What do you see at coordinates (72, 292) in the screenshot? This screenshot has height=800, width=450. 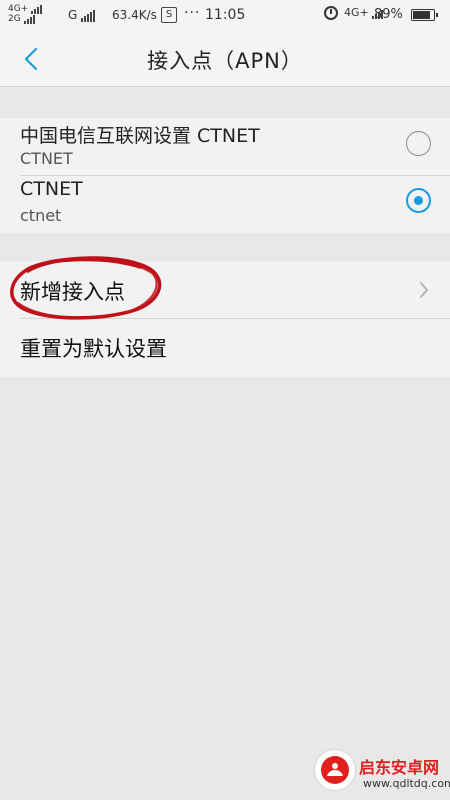 I see `add-apn-label: 新增接入点` at bounding box center [72, 292].